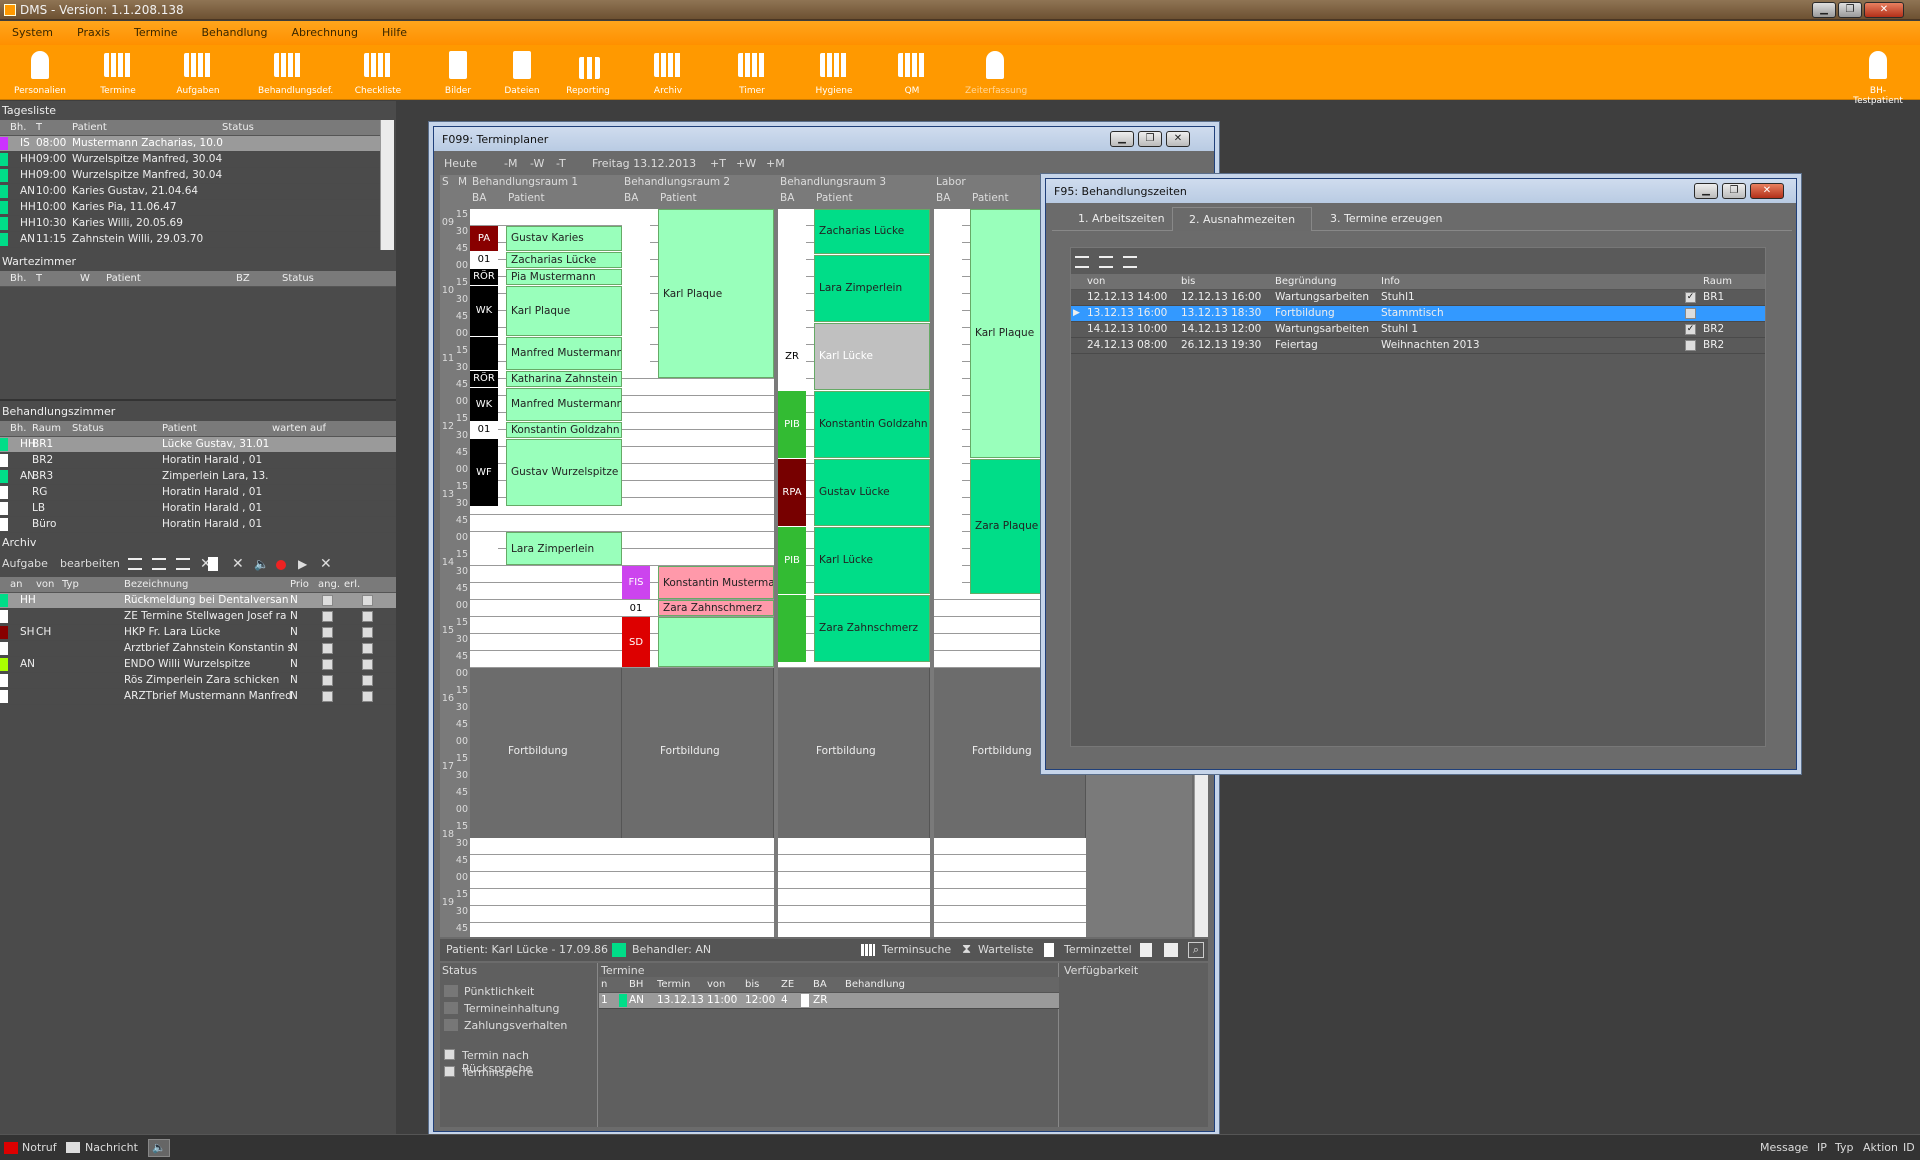  What do you see at coordinates (295, 71) in the screenshot?
I see `toolbar-behandlungsdef: Behandlungsdef.` at bounding box center [295, 71].